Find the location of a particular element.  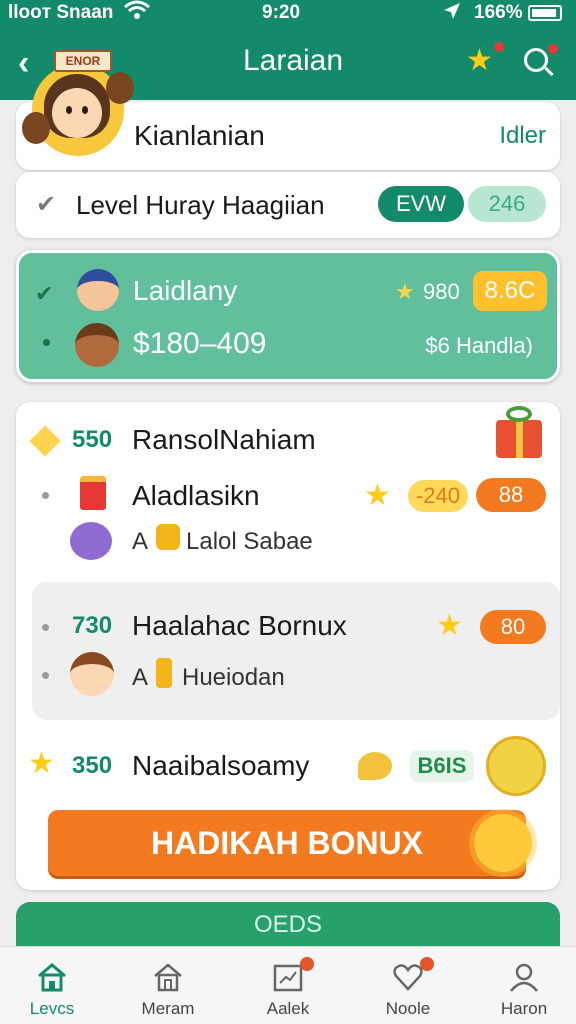

nav-label: Levcs is located at coordinates (52, 1008).